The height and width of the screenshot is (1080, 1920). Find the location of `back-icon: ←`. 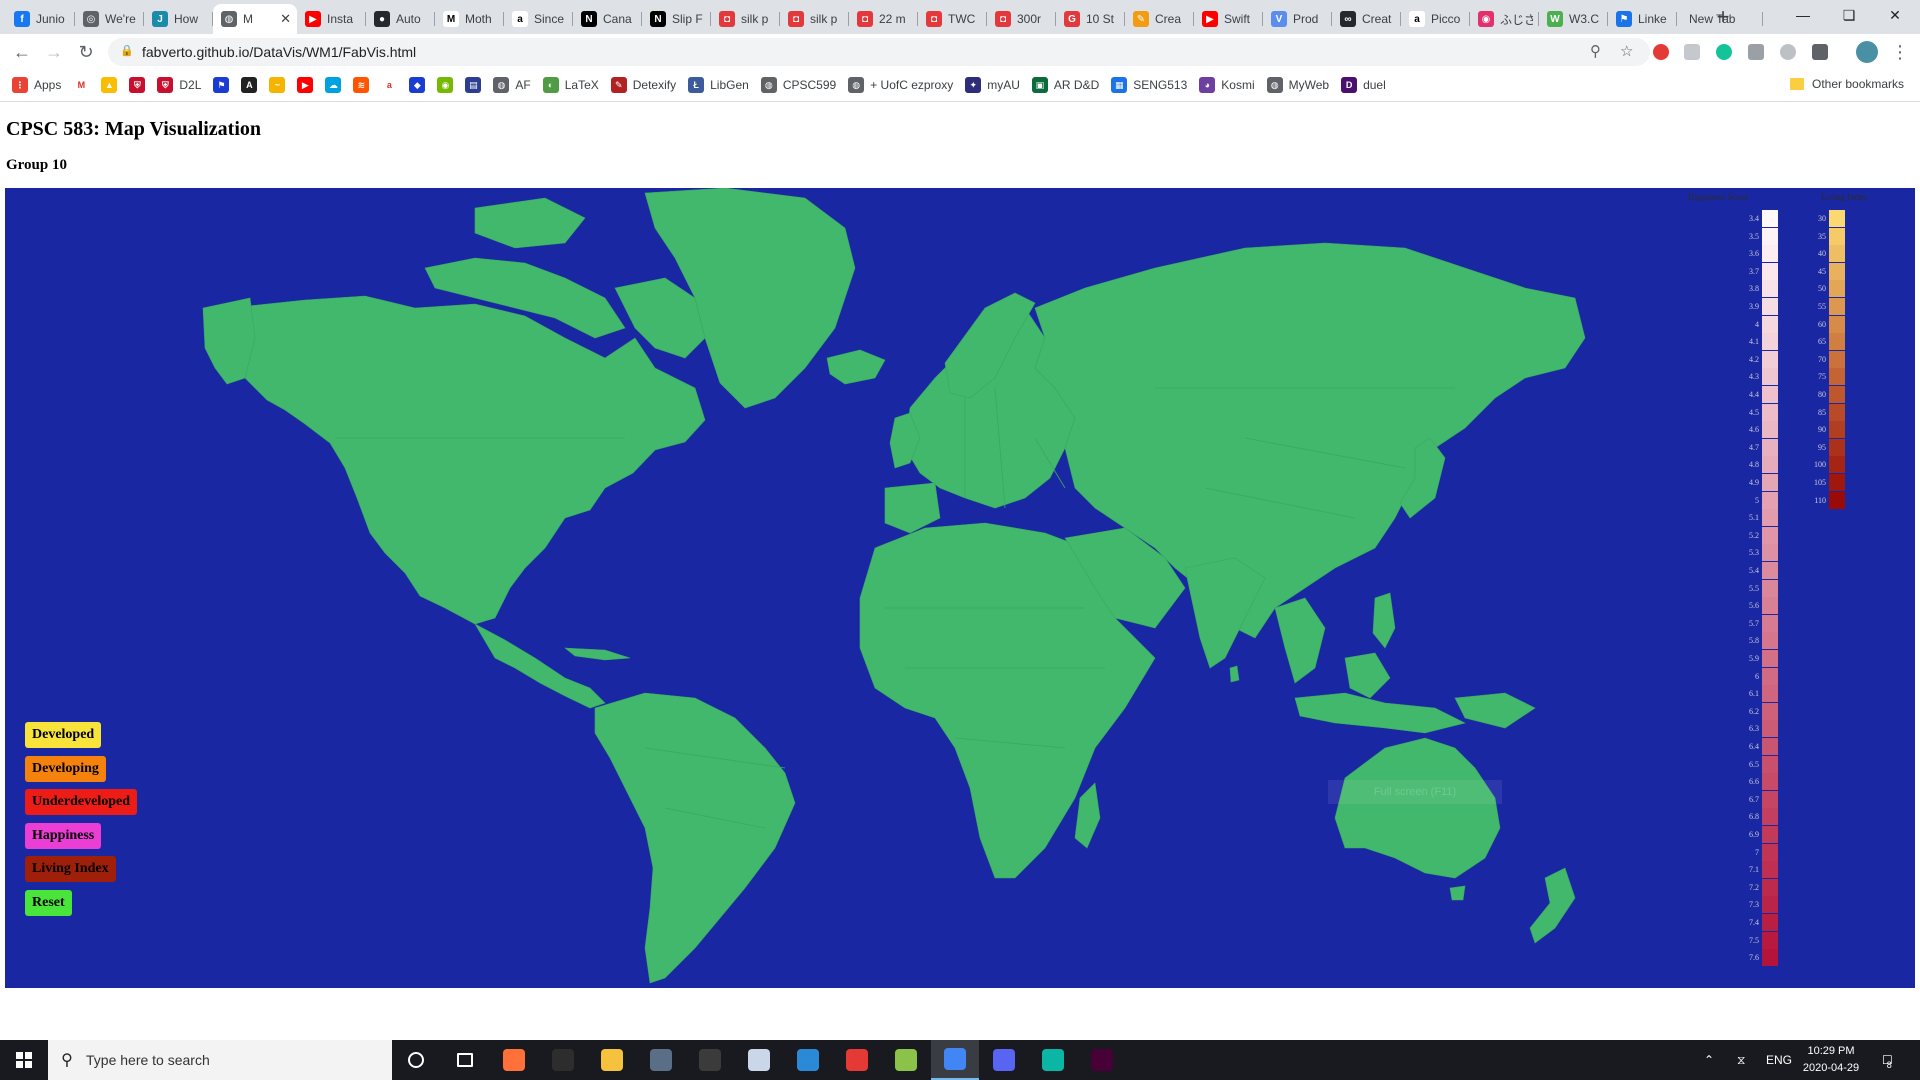

back-icon: ← is located at coordinates (22, 52).